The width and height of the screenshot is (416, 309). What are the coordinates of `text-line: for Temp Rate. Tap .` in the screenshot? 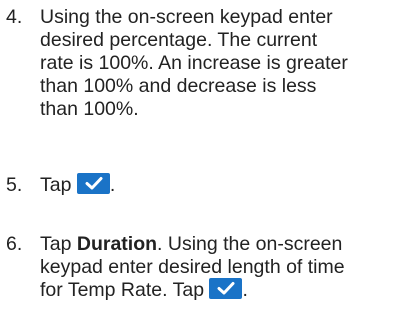 It's located at (225, 290).